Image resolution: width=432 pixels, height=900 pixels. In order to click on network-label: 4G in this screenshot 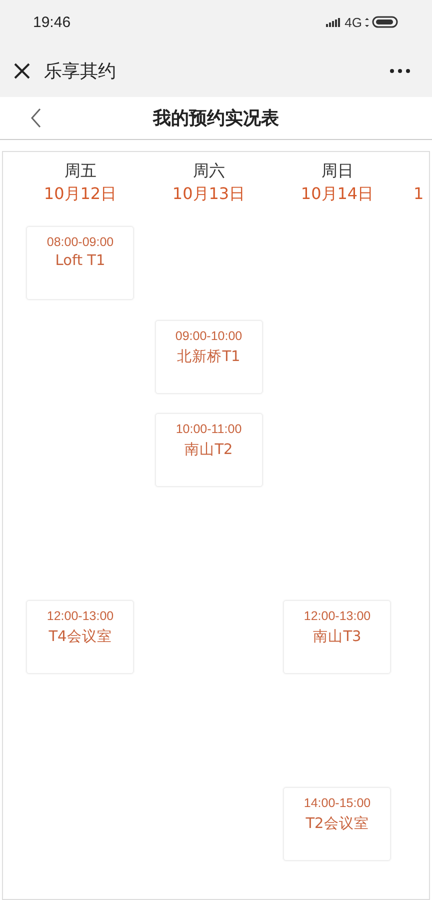, I will do `click(353, 22)`.